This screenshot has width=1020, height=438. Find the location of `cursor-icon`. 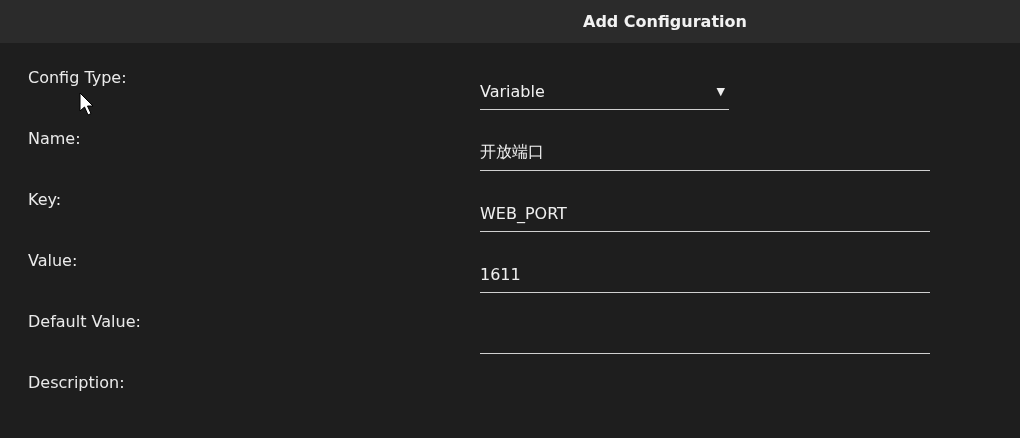

cursor-icon is located at coordinates (87, 104).